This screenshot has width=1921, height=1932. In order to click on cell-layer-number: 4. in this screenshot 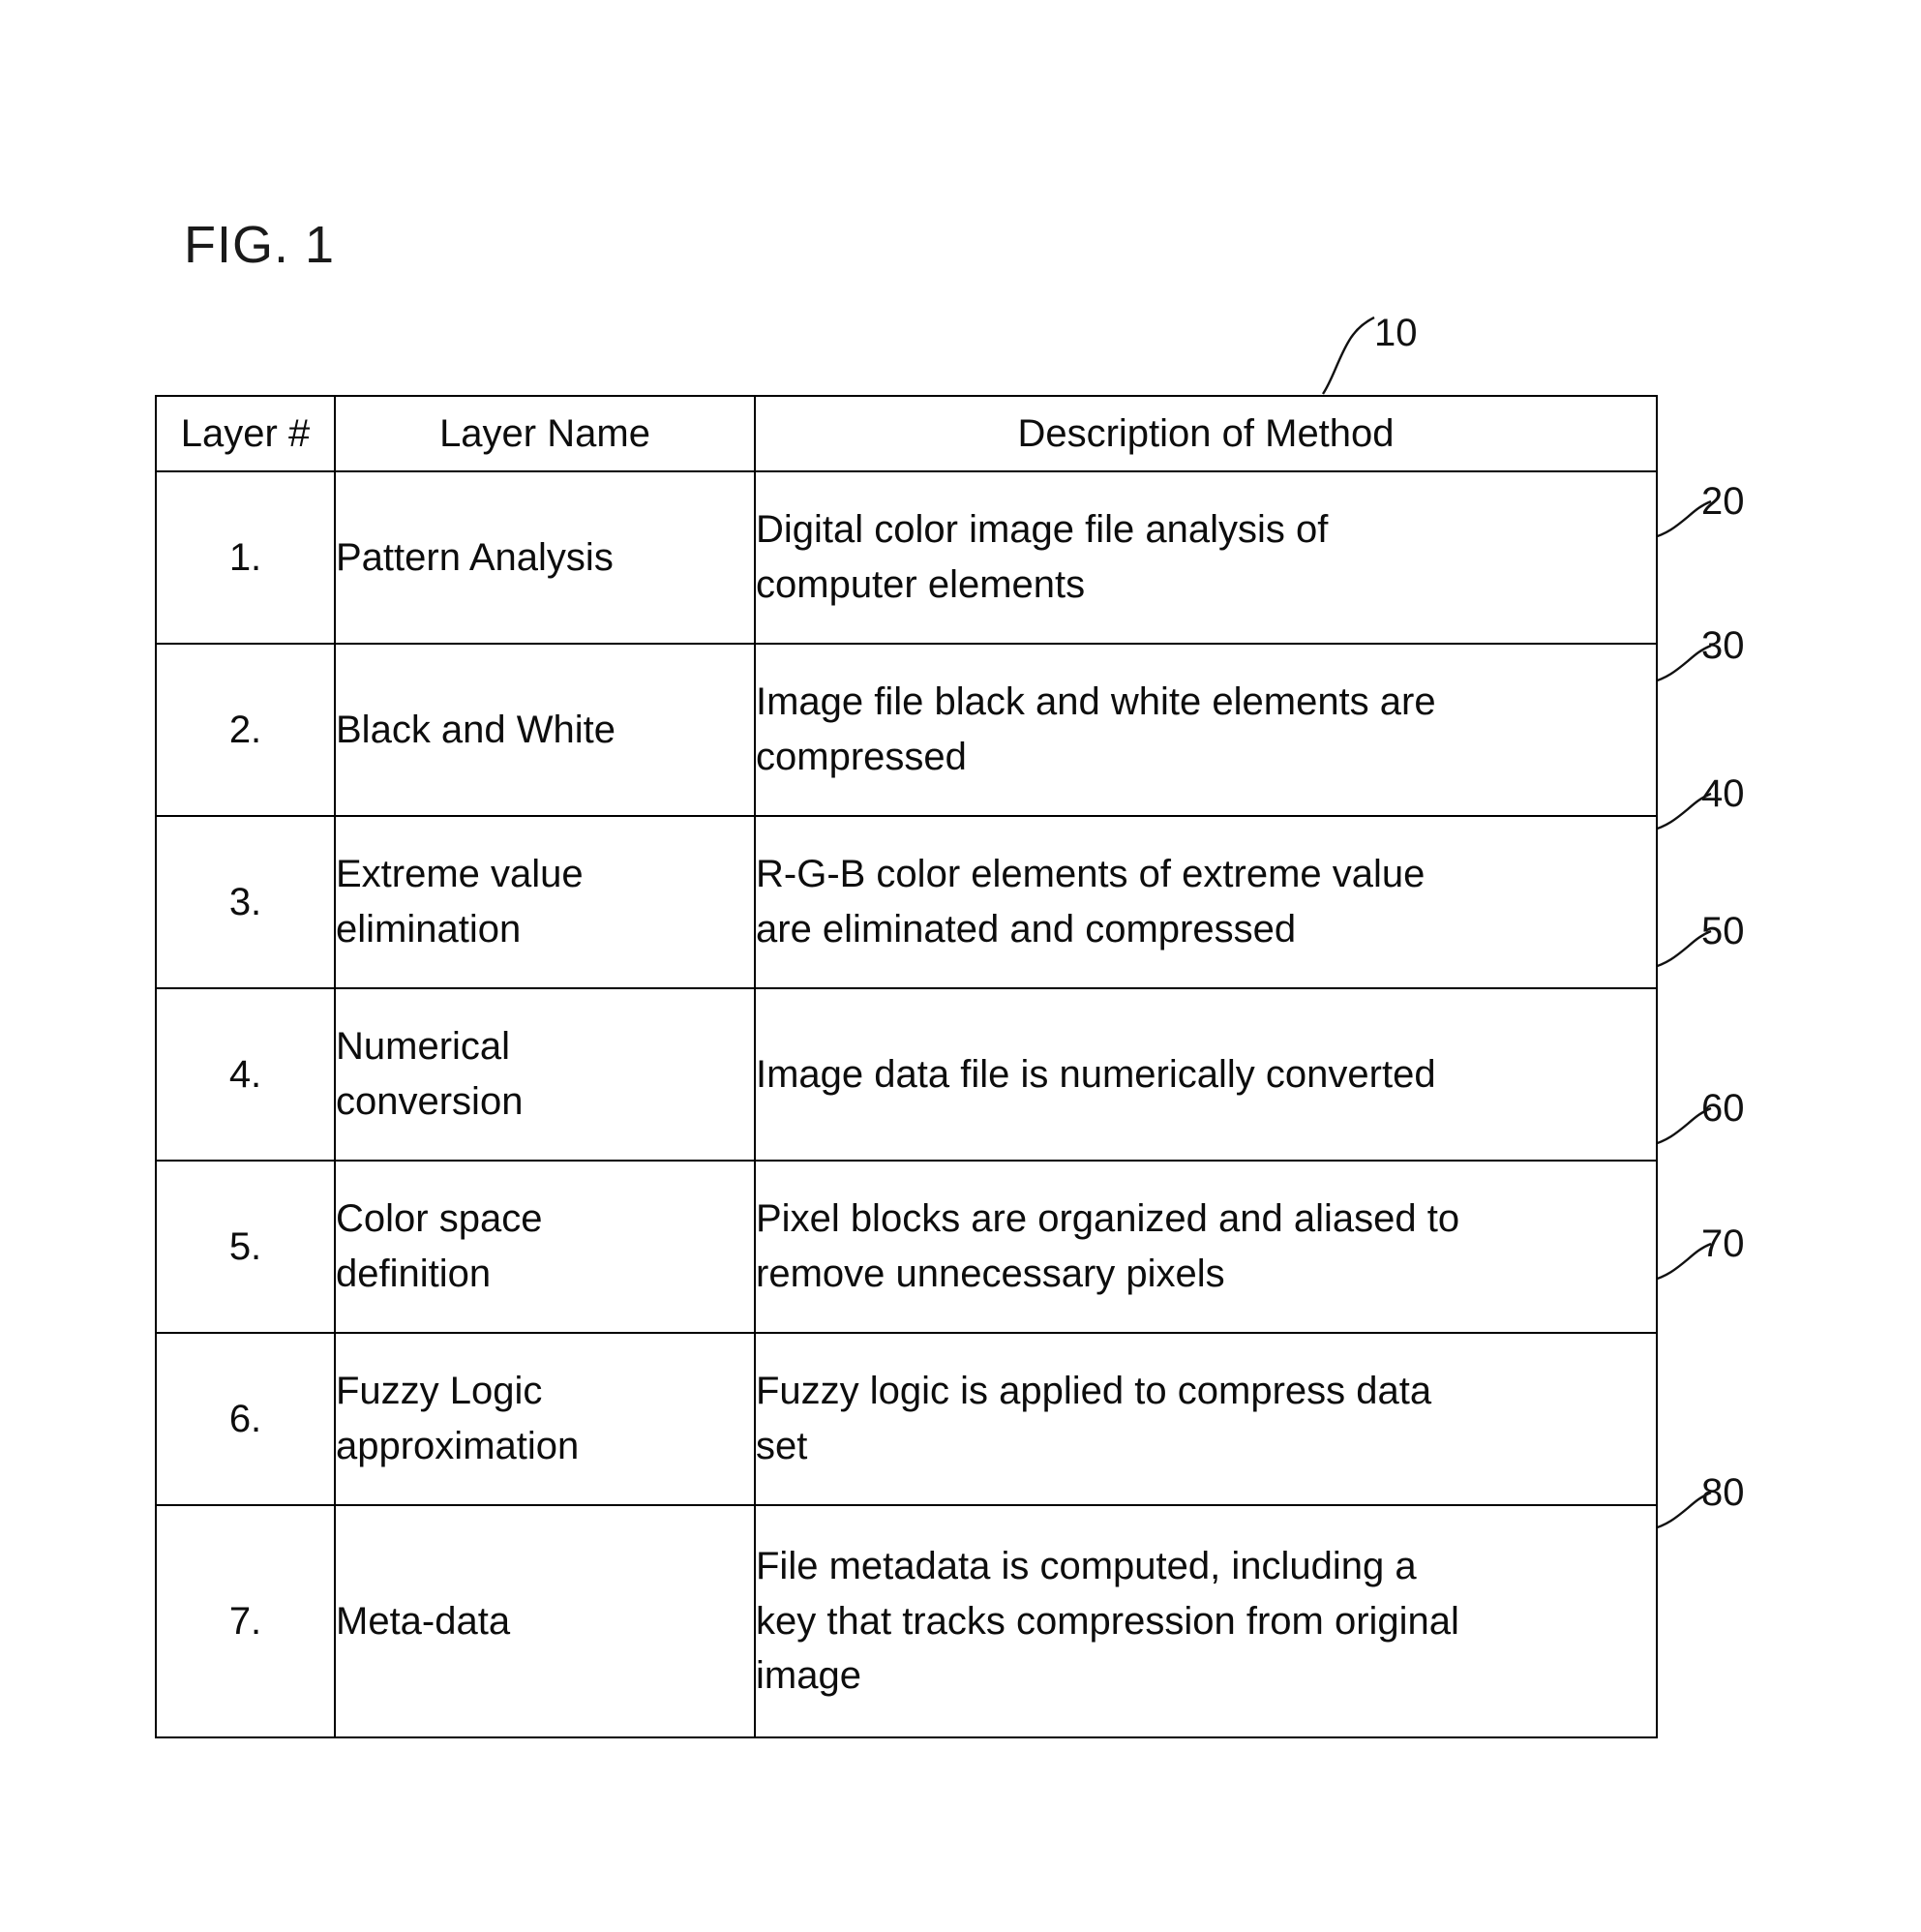, I will do `click(245, 1074)`.